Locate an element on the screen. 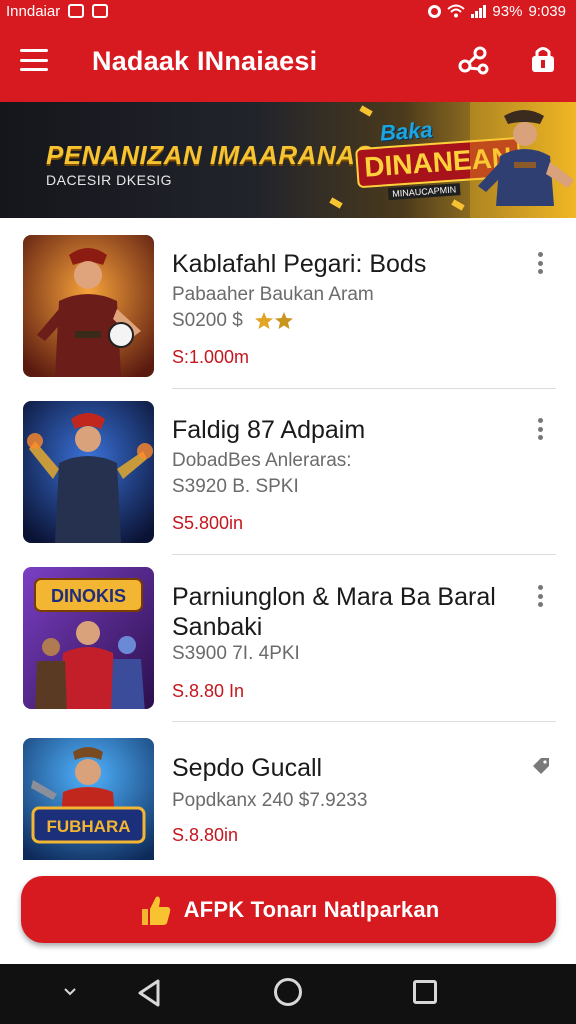 This screenshot has height=1024, width=576. item-title: Sepdo Gucall is located at coordinates (247, 768).